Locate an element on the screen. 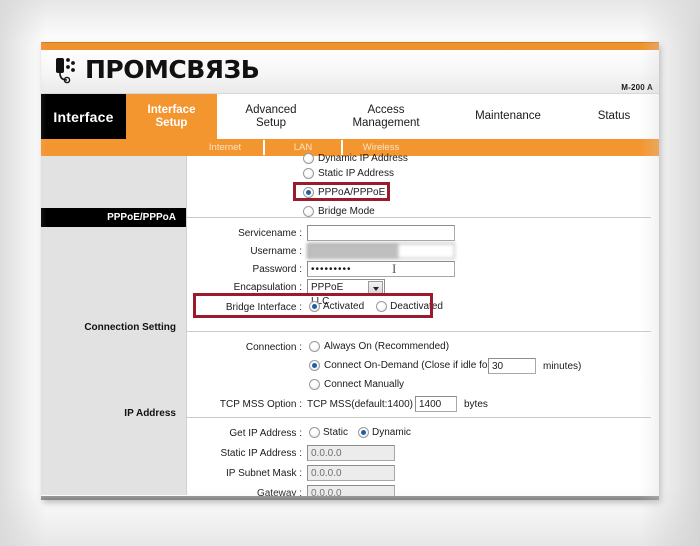 The image size is (700, 546). phone-logo-icon is located at coordinates (66, 70).